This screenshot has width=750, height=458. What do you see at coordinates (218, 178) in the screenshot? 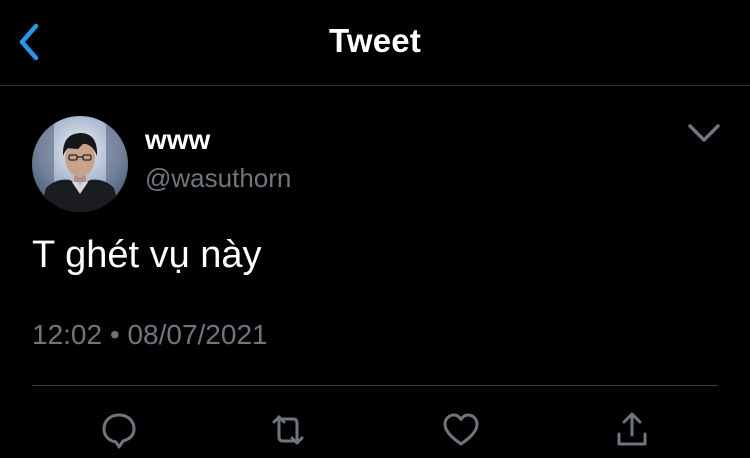
I see `author-handle: @wasuthorn` at bounding box center [218, 178].